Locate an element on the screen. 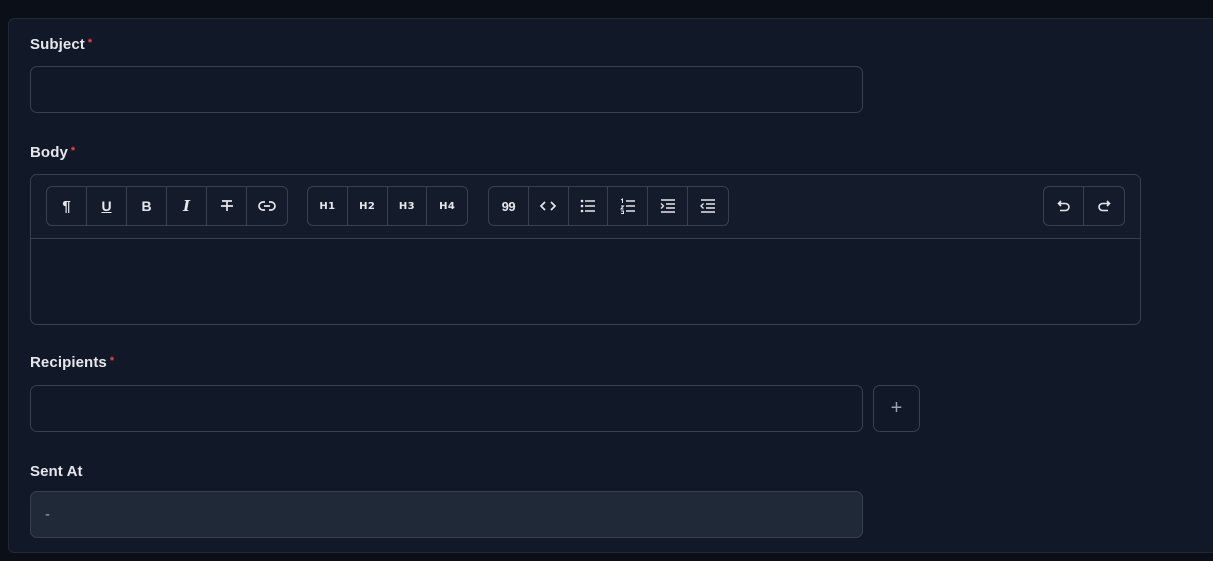 The image size is (1213, 561). body-label: Body * is located at coordinates (53, 152).